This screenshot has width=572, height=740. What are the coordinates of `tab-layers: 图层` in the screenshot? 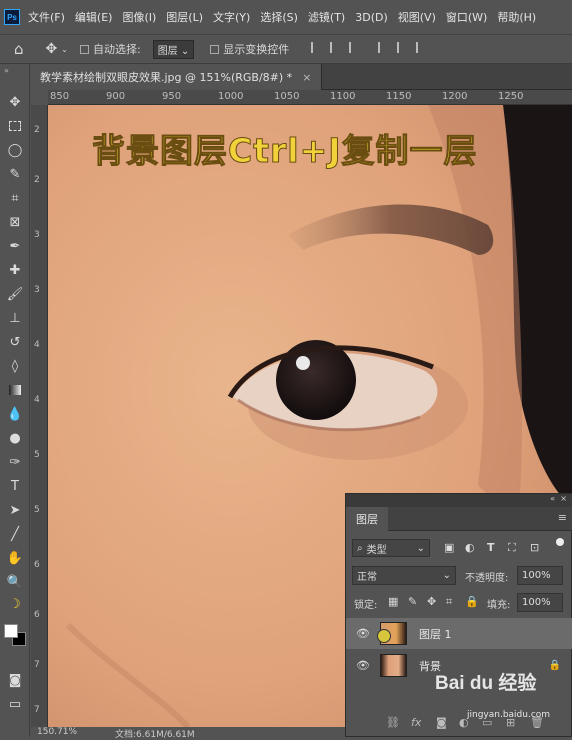 It's located at (367, 519).